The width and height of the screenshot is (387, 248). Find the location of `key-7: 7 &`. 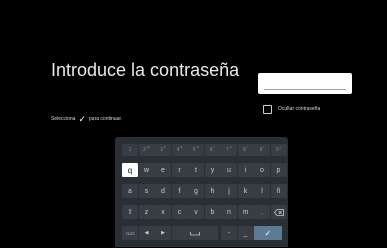

key-7: 7 & is located at coordinates (229, 150).